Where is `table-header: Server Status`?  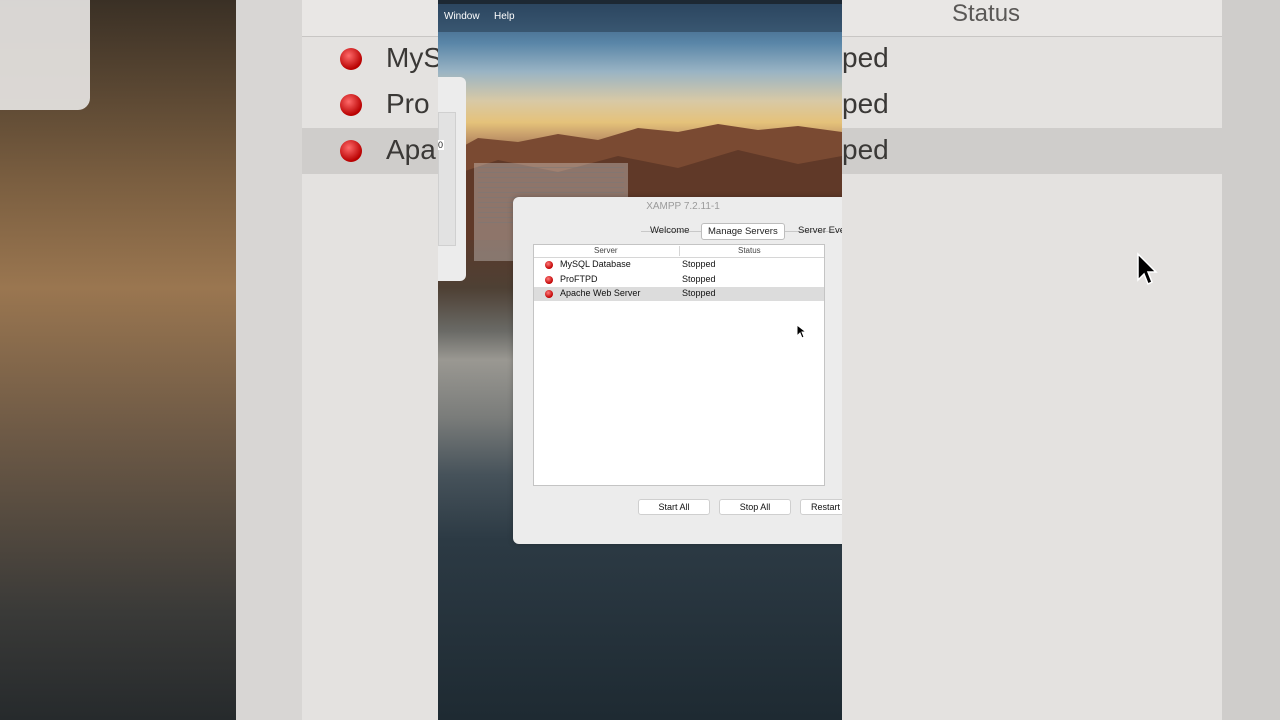 table-header: Server Status is located at coordinates (679, 251).